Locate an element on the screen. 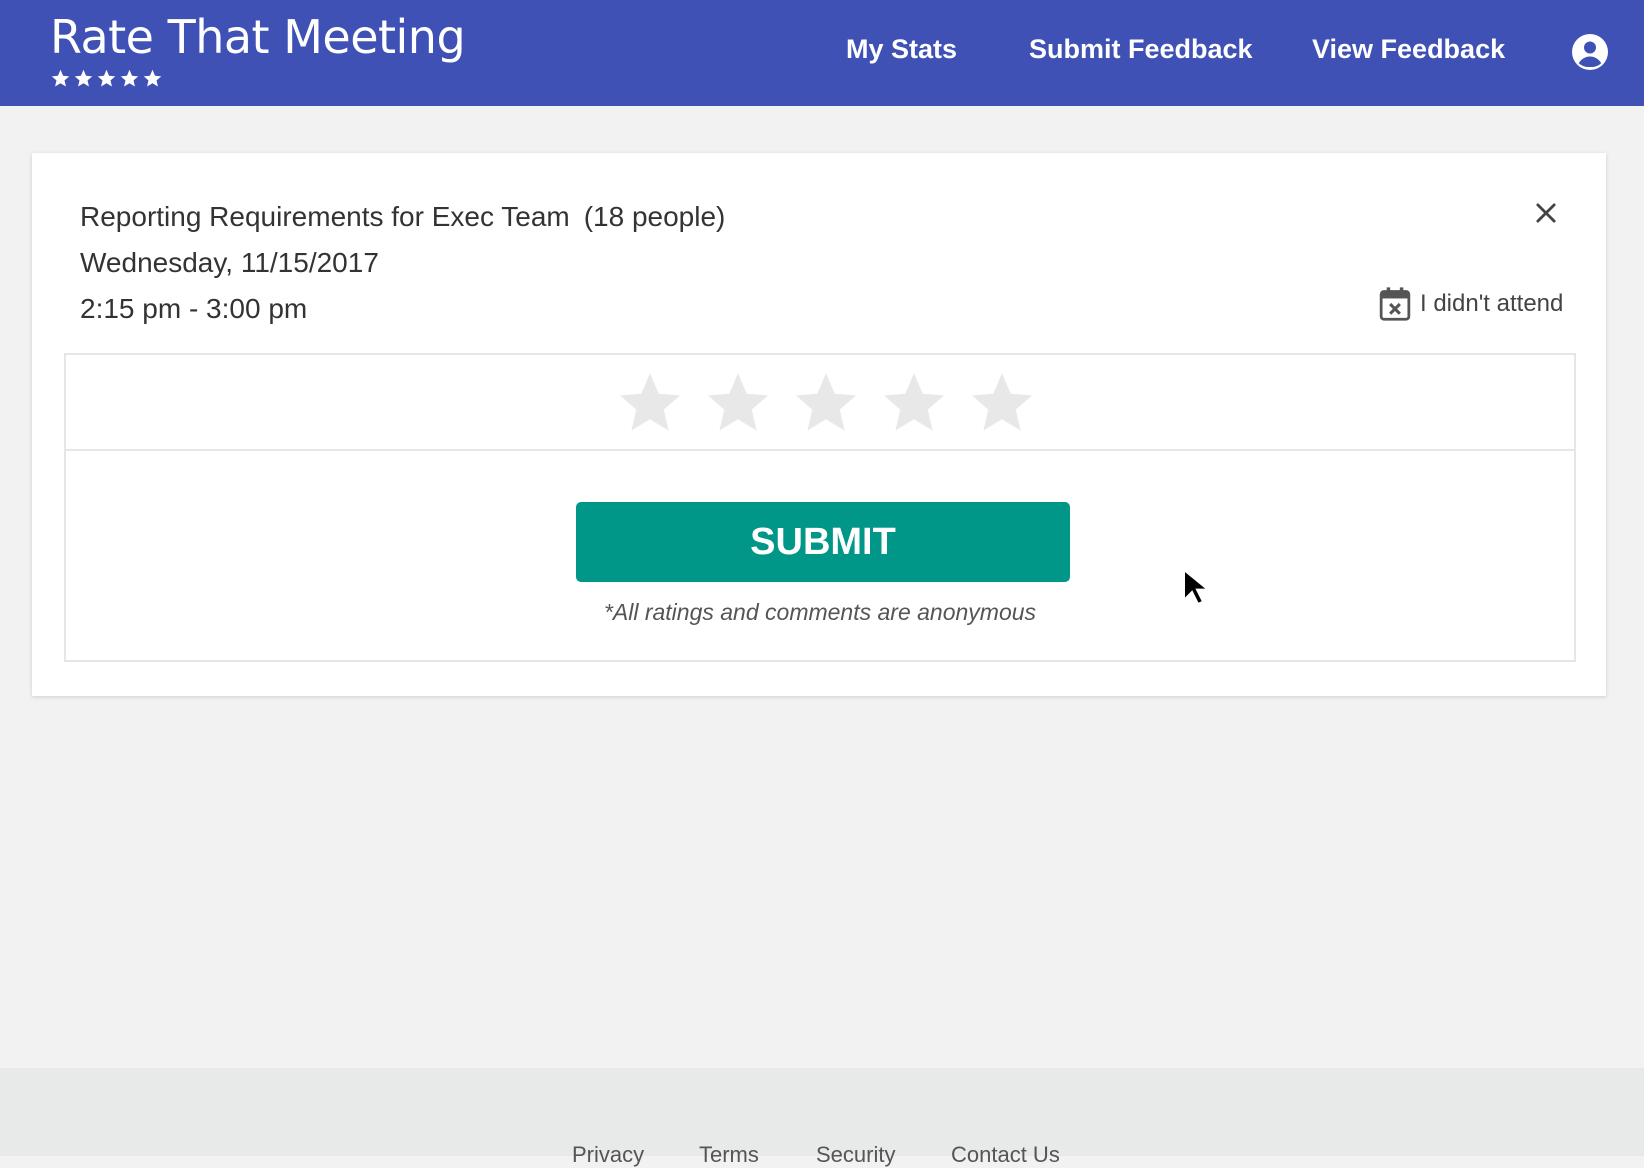 This screenshot has height=1168, width=1644. submit-button: SUBMIT is located at coordinates (823, 542).